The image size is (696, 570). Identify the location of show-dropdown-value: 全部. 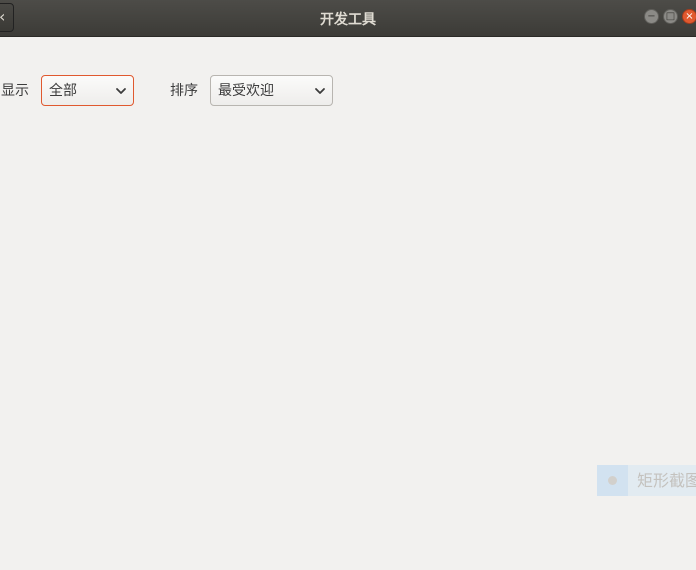
(63, 91).